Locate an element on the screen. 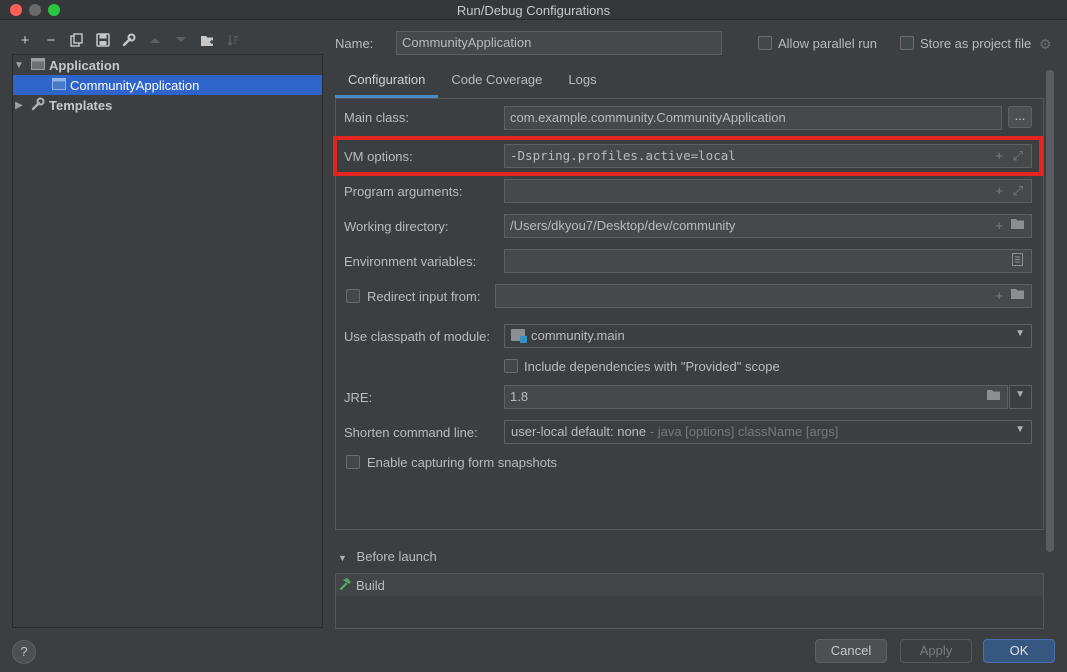 Image resolution: width=1067 pixels, height=672 pixels. store-project-checkbox is located at coordinates (907, 43).